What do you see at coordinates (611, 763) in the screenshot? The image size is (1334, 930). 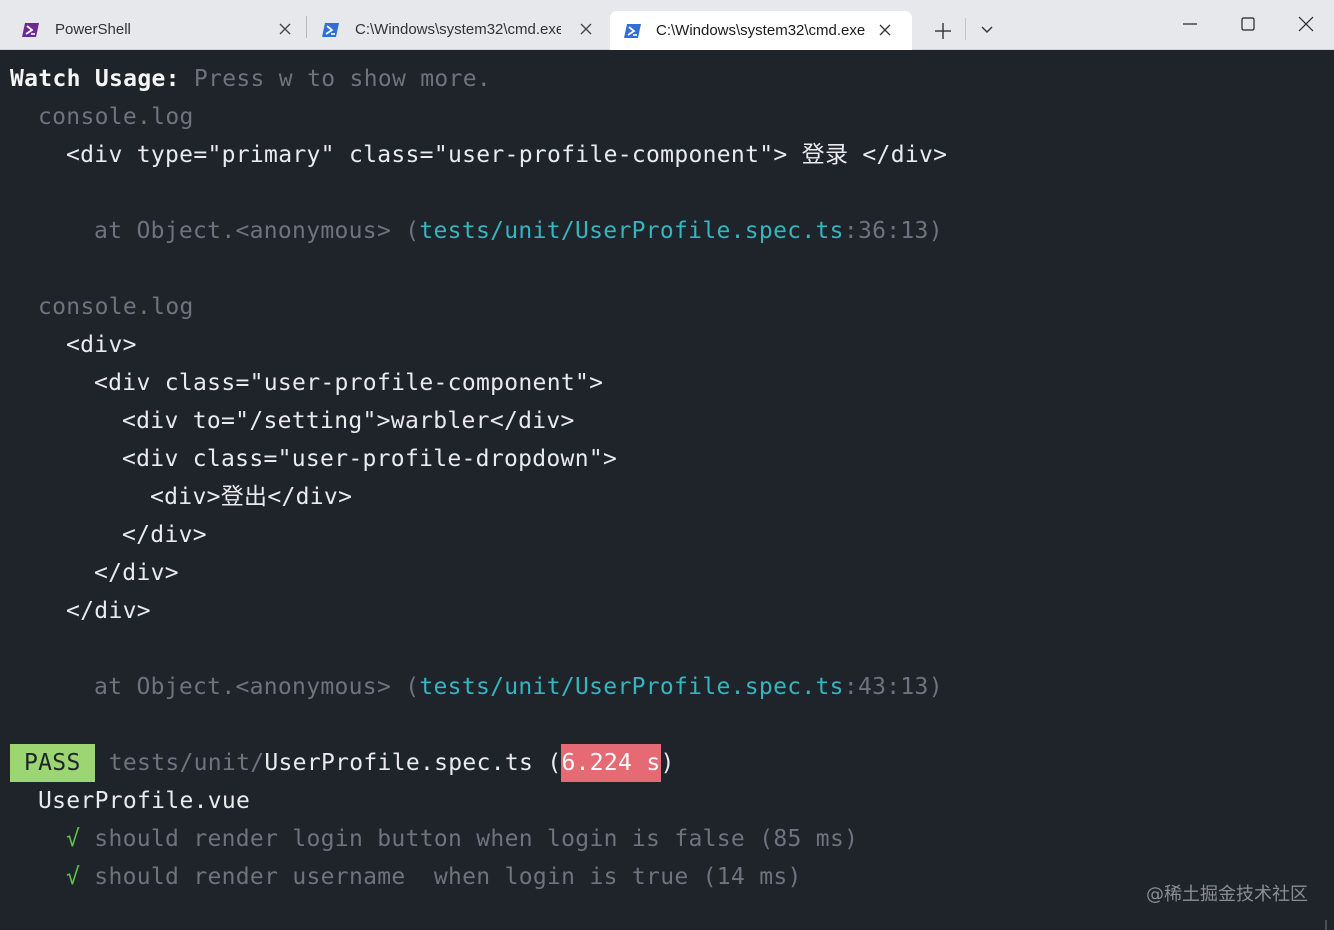 I see `duration-badge: 6.224 s` at bounding box center [611, 763].